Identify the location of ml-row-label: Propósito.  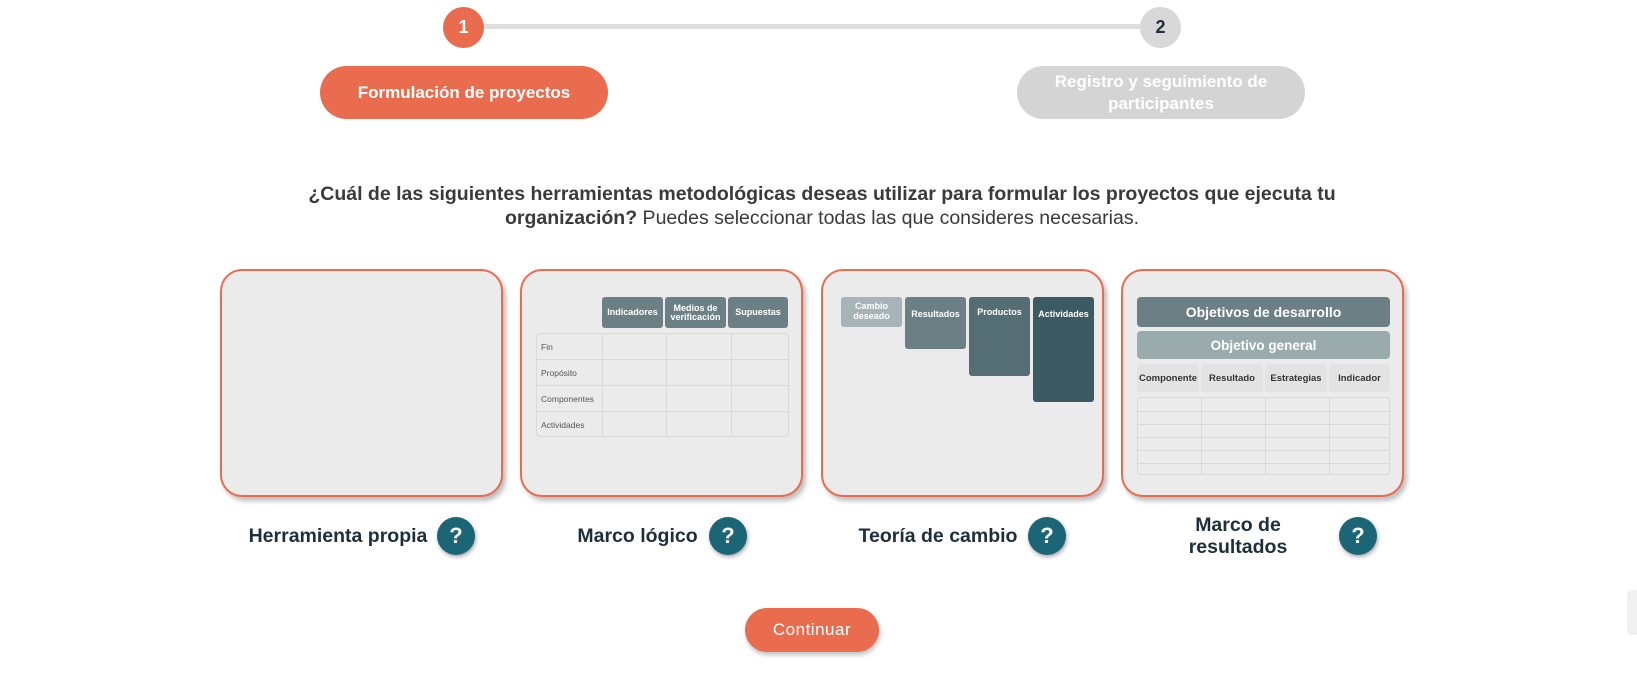
(559, 373).